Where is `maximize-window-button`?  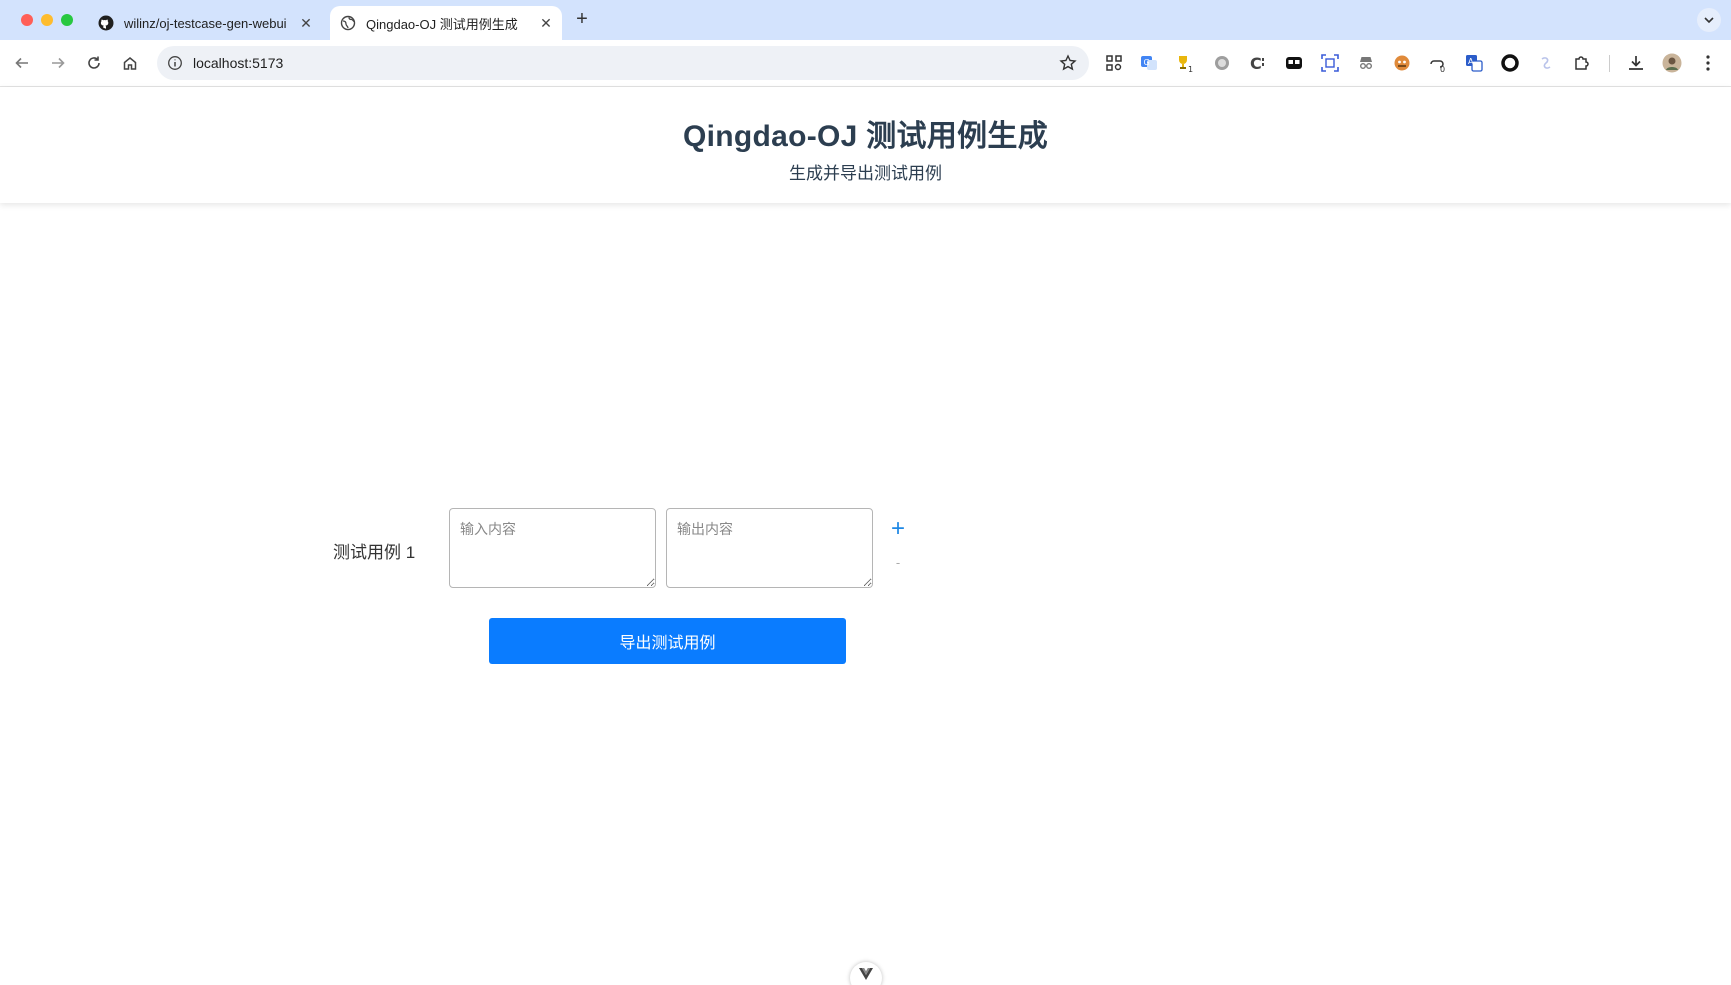
maximize-window-button is located at coordinates (67, 20).